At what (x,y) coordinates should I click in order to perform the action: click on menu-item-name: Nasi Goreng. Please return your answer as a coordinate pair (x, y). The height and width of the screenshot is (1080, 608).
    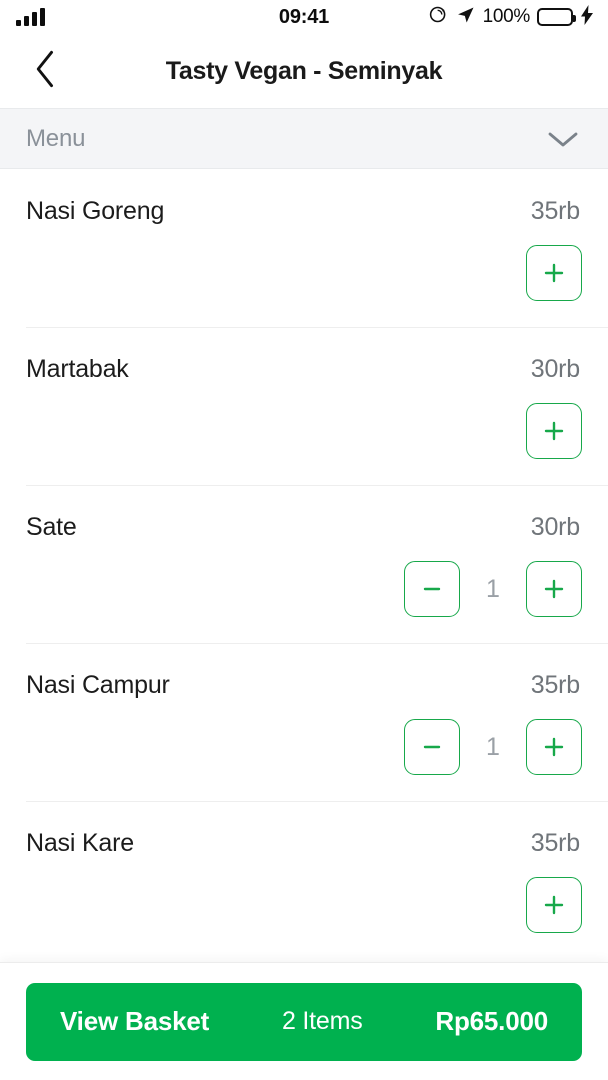
    Looking at the image, I should click on (95, 211).